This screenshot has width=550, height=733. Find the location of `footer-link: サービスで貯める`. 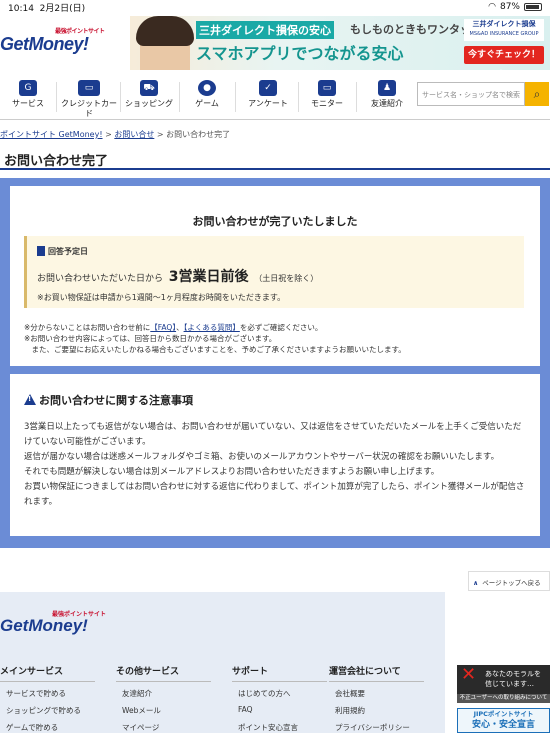

footer-link: サービスで貯める is located at coordinates (47, 696).